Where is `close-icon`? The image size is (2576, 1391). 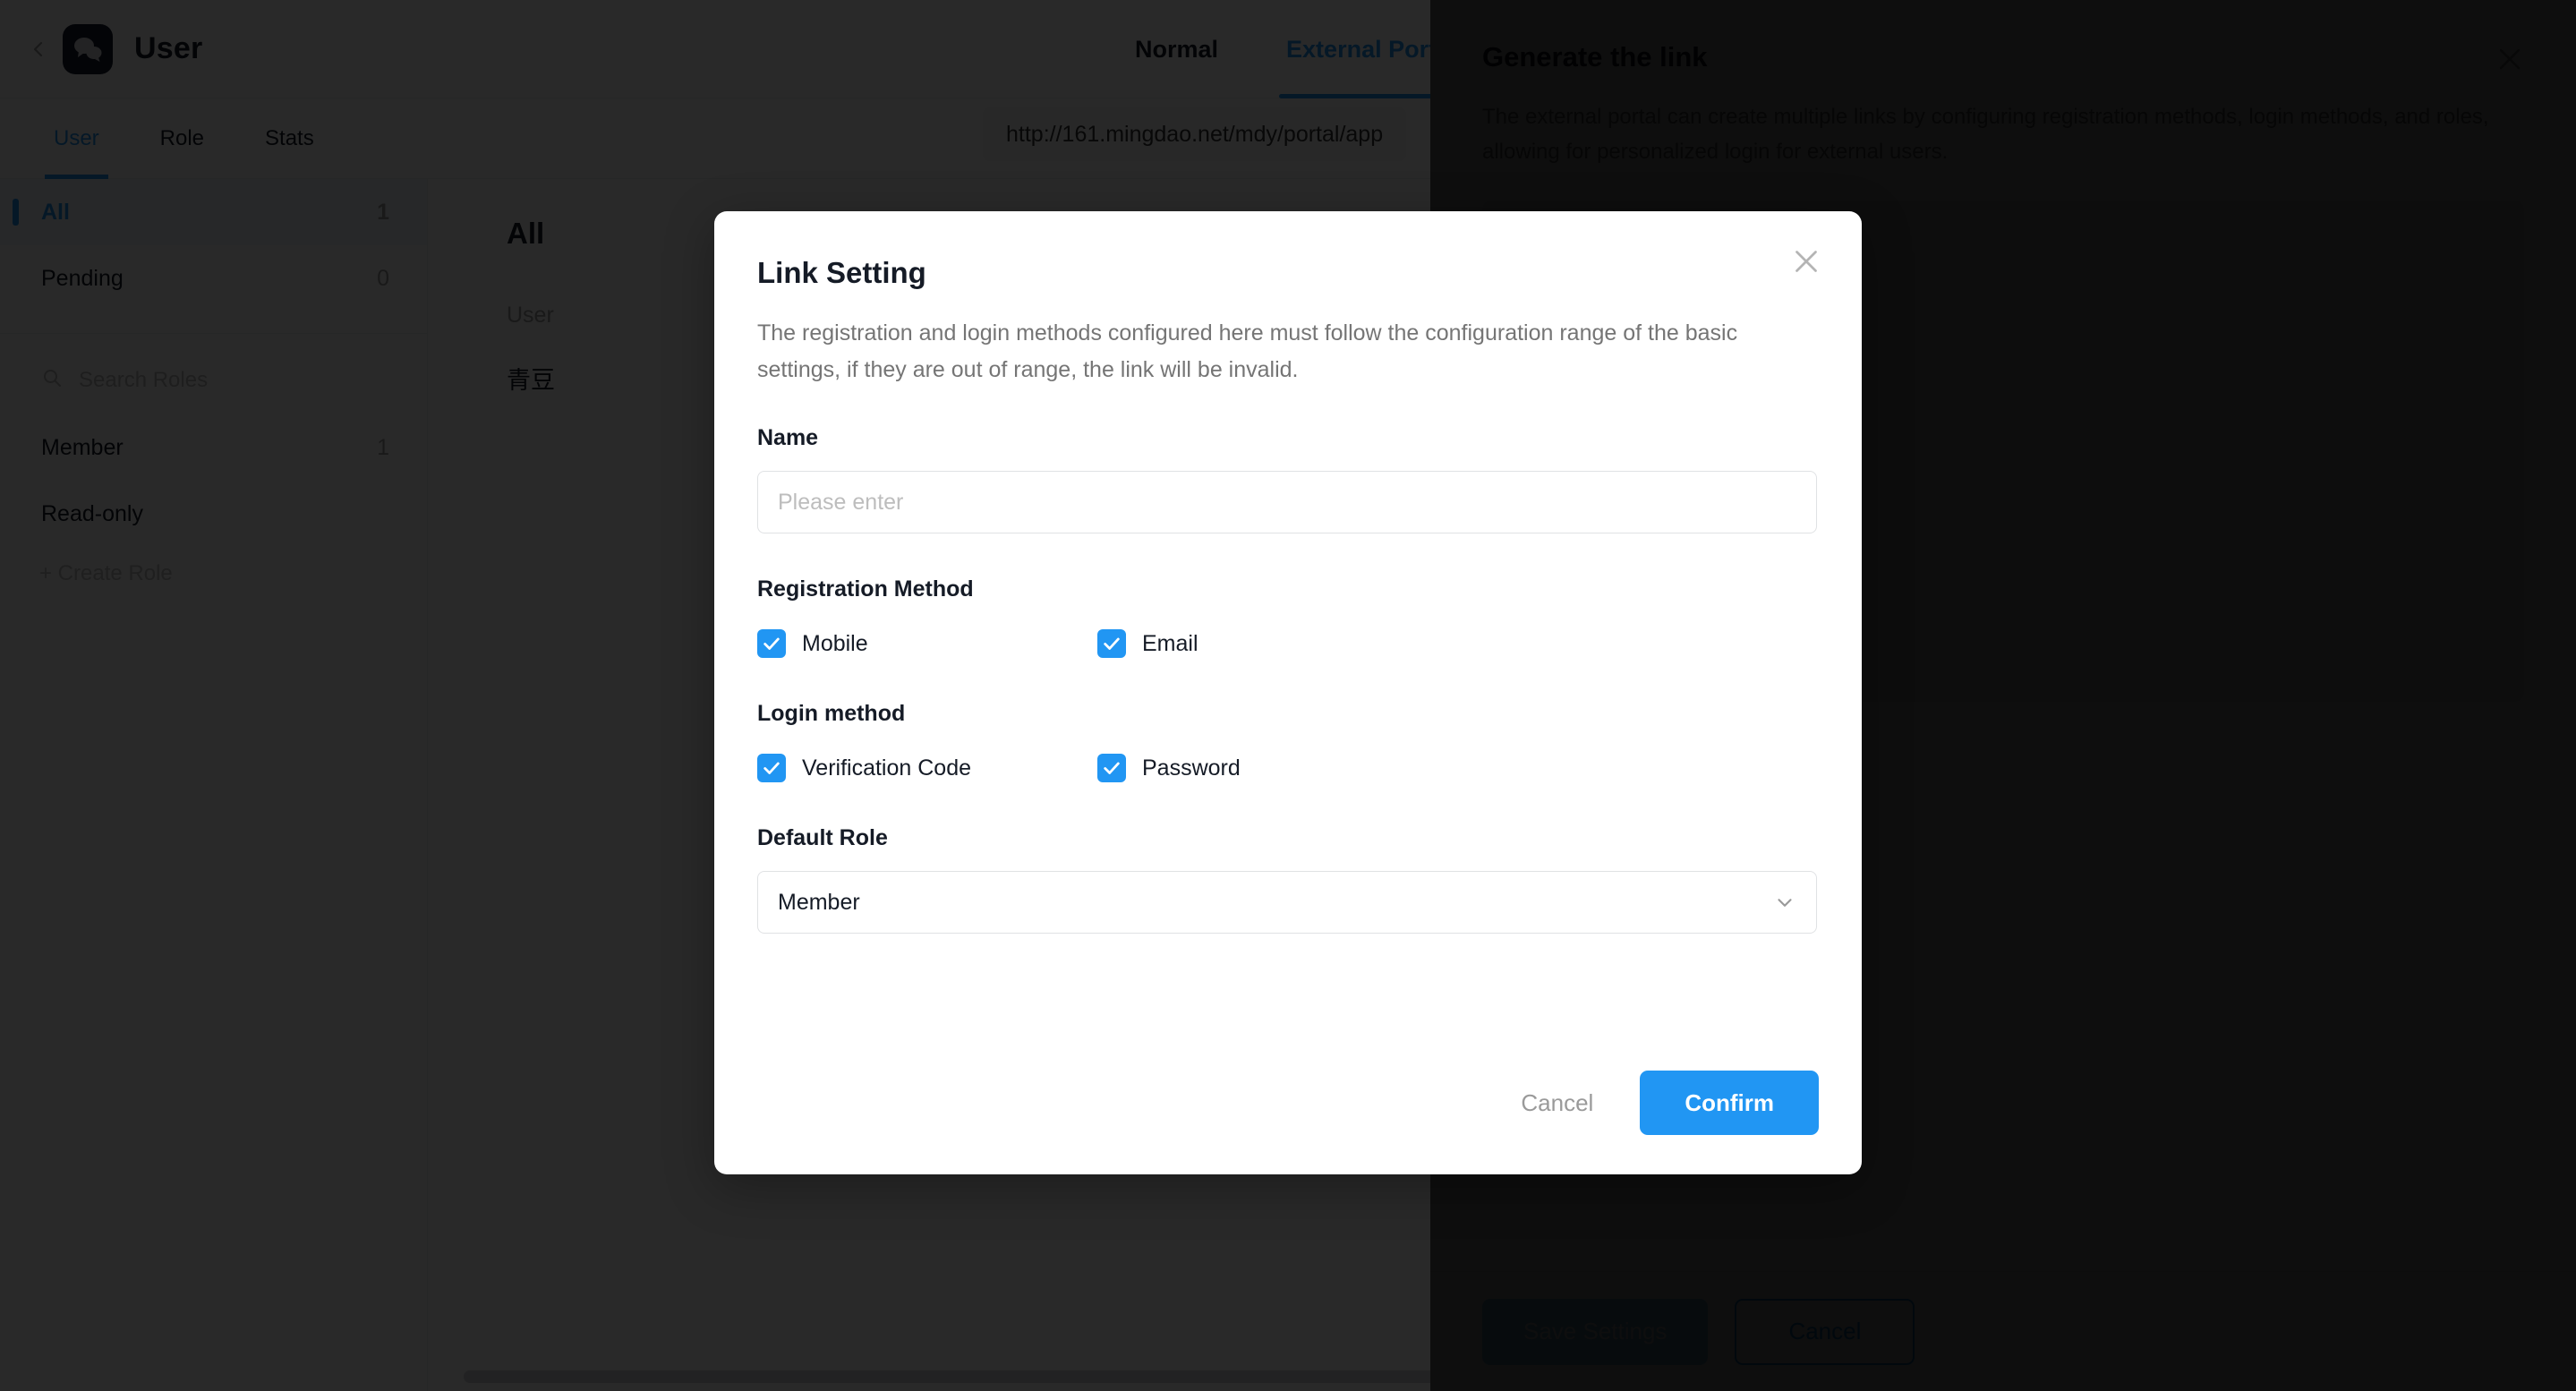
close-icon is located at coordinates (1806, 261).